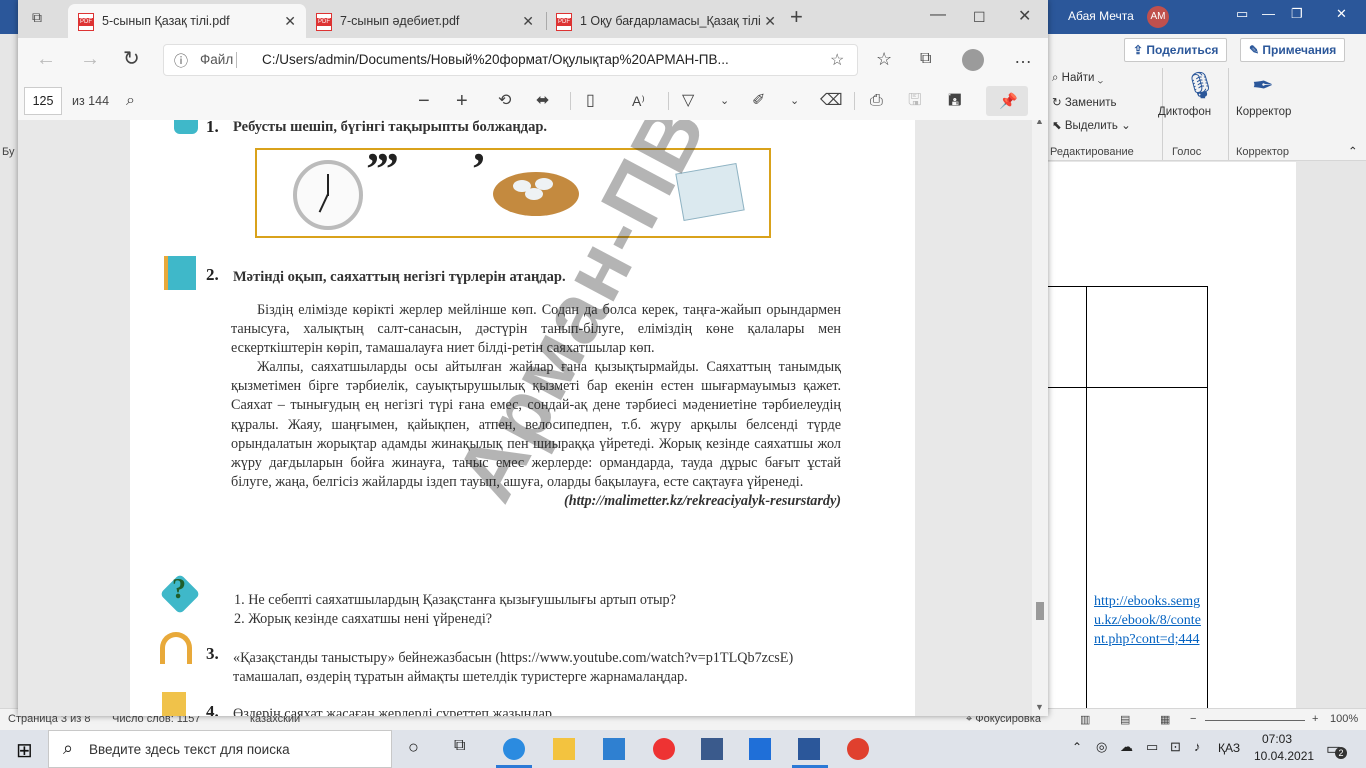 The height and width of the screenshot is (768, 1366). What do you see at coordinates (664, 749) in the screenshot?
I see `yandex-icon` at bounding box center [664, 749].